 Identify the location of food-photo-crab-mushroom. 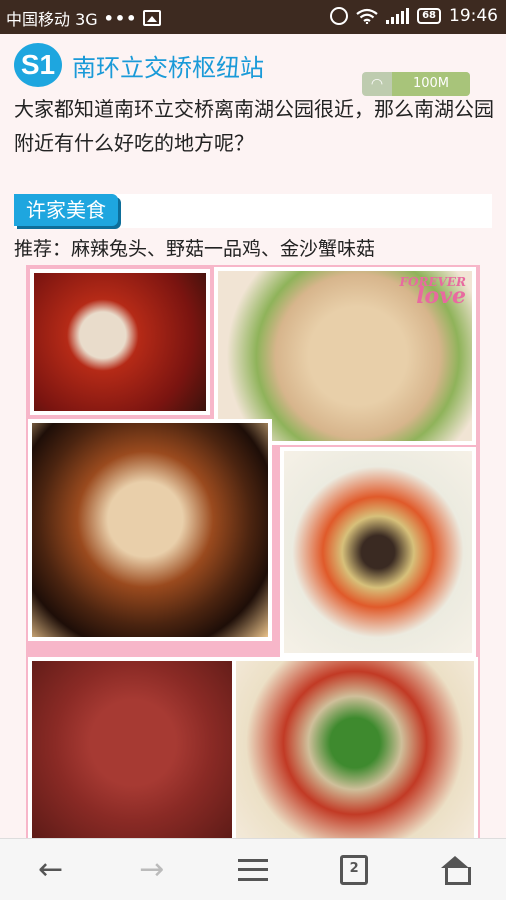
(355, 747).